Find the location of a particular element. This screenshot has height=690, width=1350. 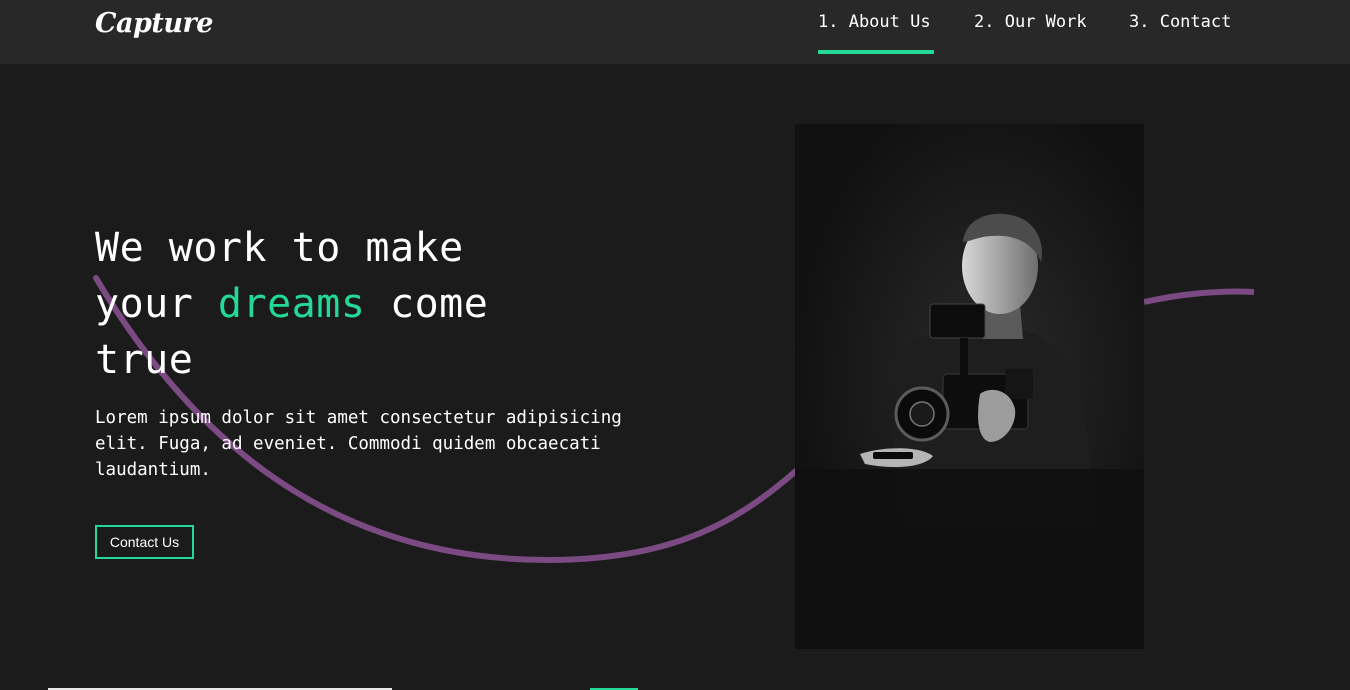

hero-title: We work to make your dreams come true is located at coordinates (291, 304).